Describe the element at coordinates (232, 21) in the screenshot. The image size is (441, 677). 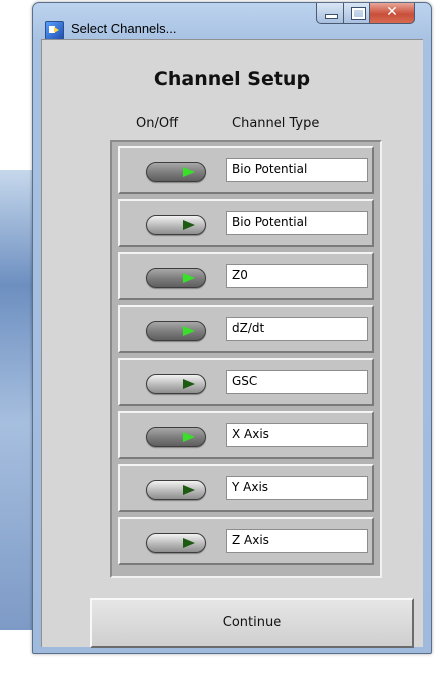
I see `title-bar: Select Channels... ✕` at that location.